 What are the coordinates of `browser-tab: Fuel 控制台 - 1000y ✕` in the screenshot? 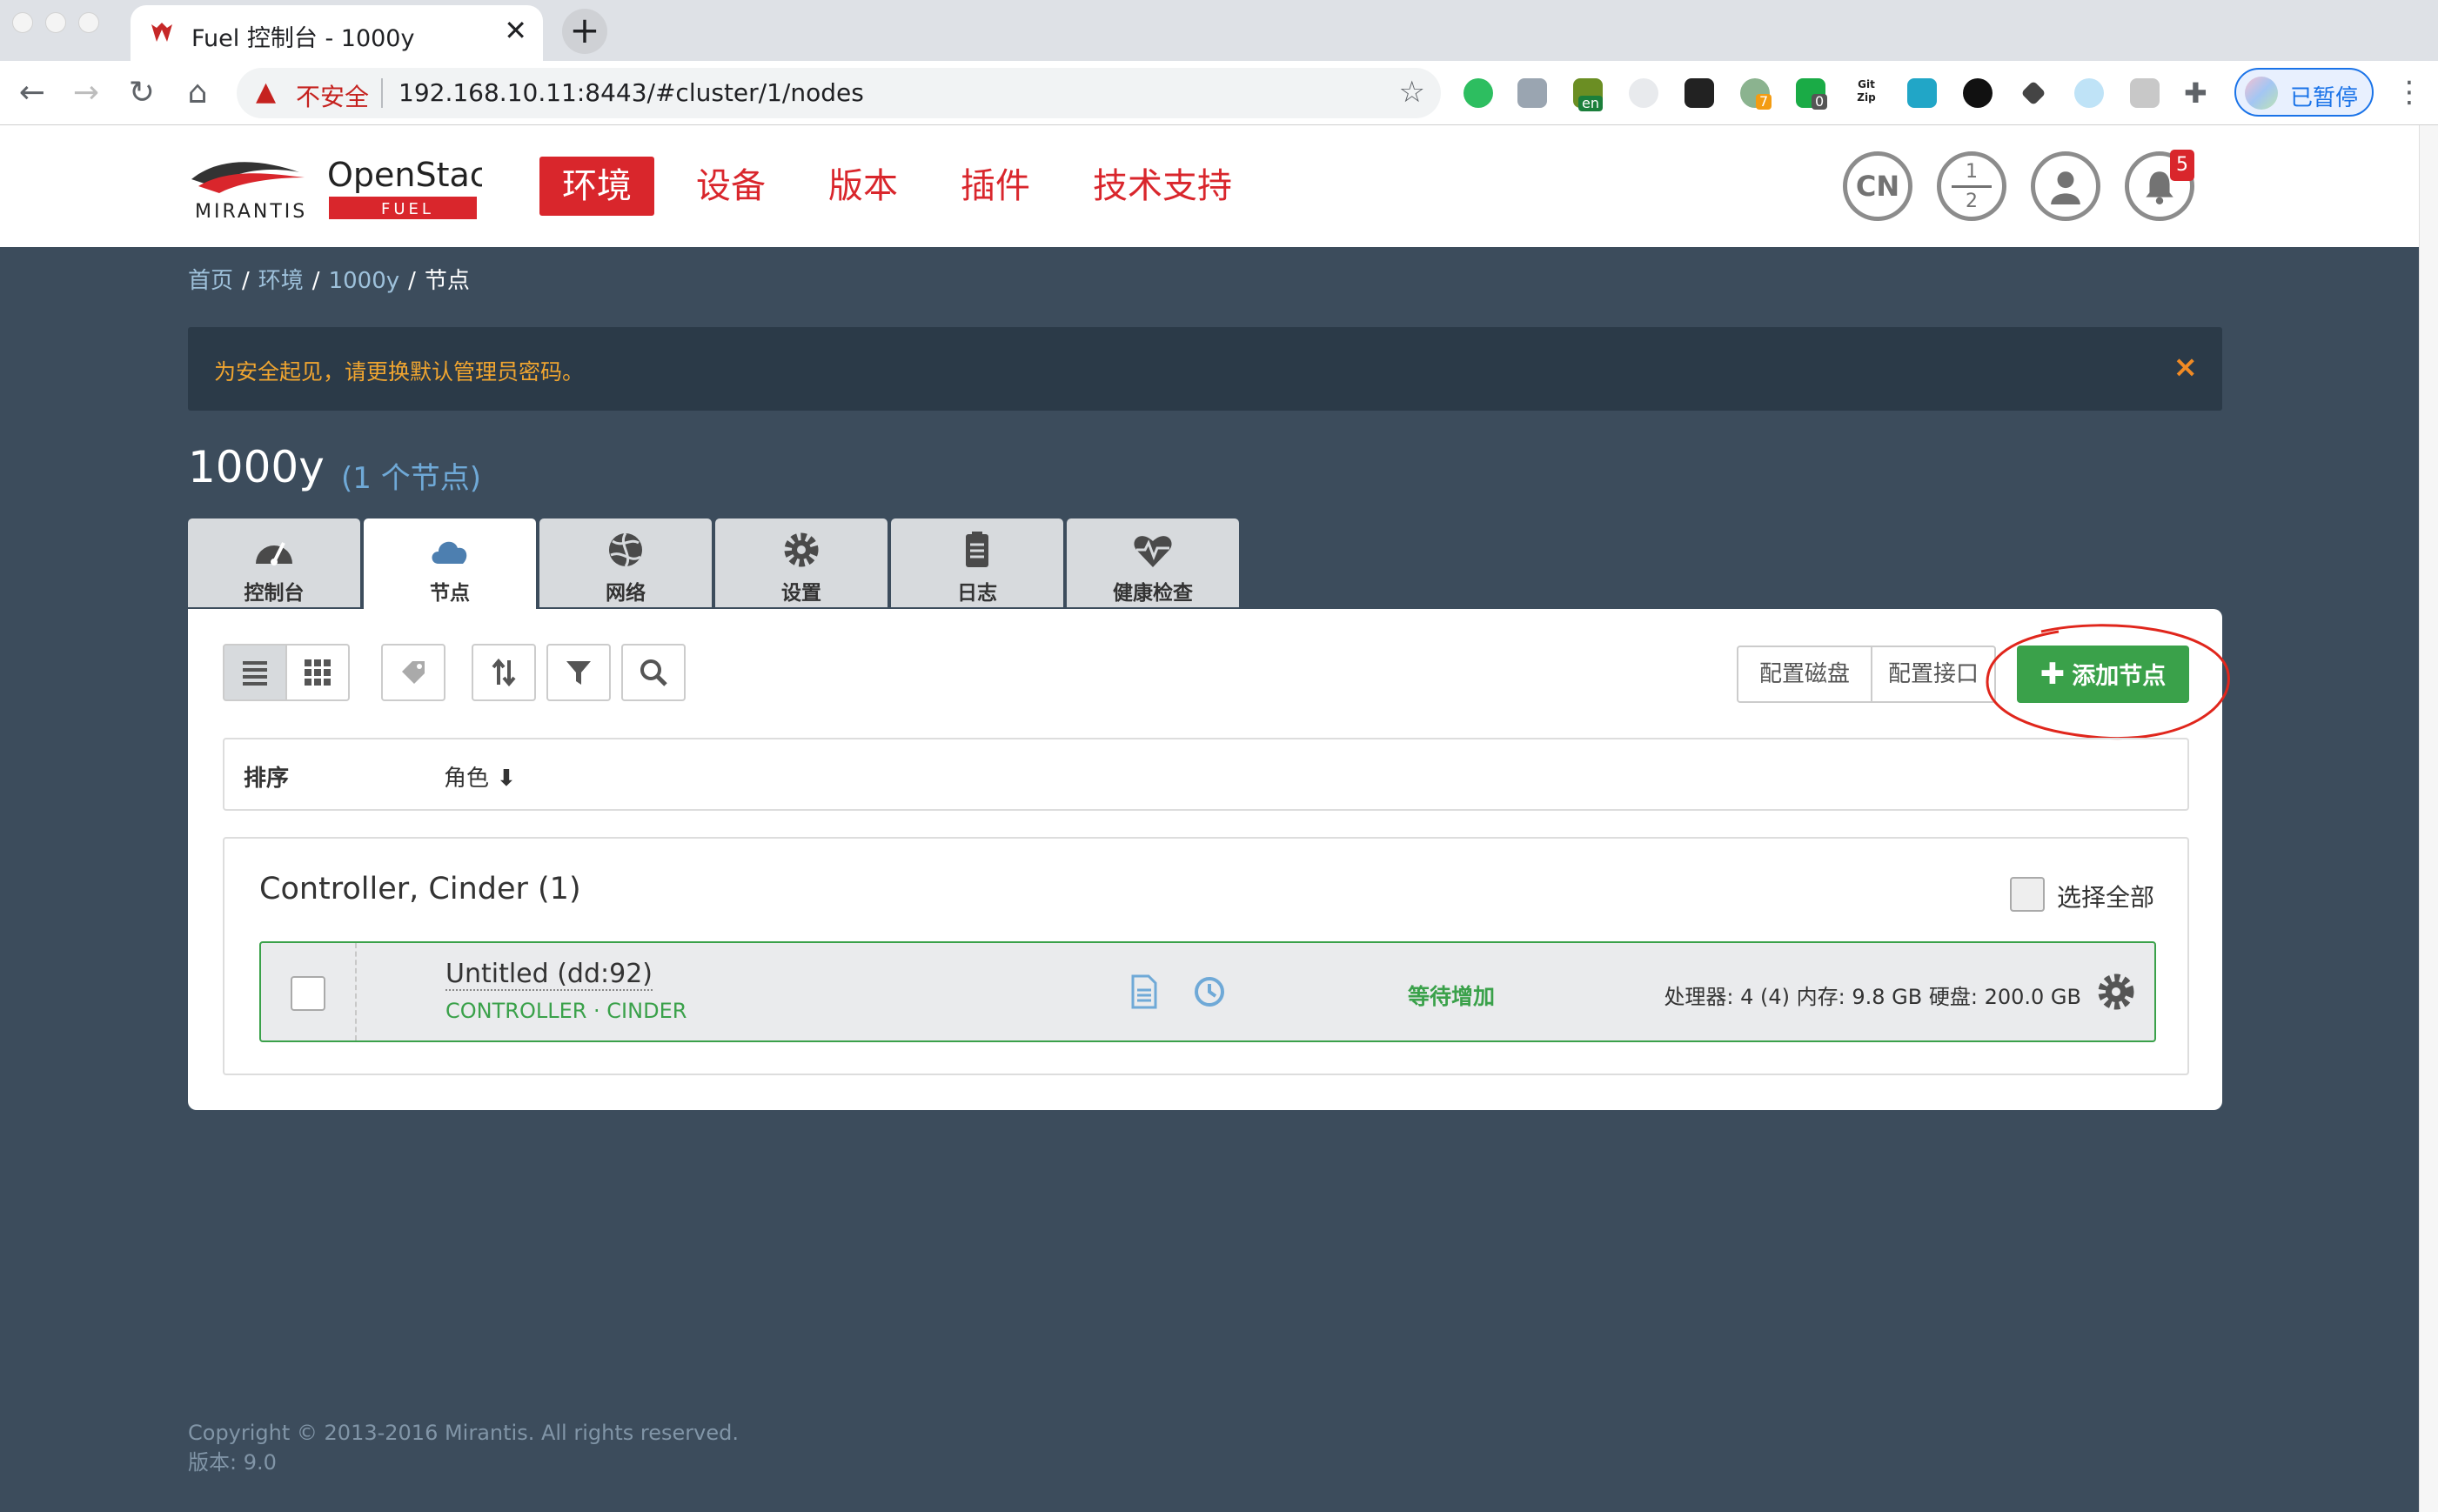 It's located at (337, 33).